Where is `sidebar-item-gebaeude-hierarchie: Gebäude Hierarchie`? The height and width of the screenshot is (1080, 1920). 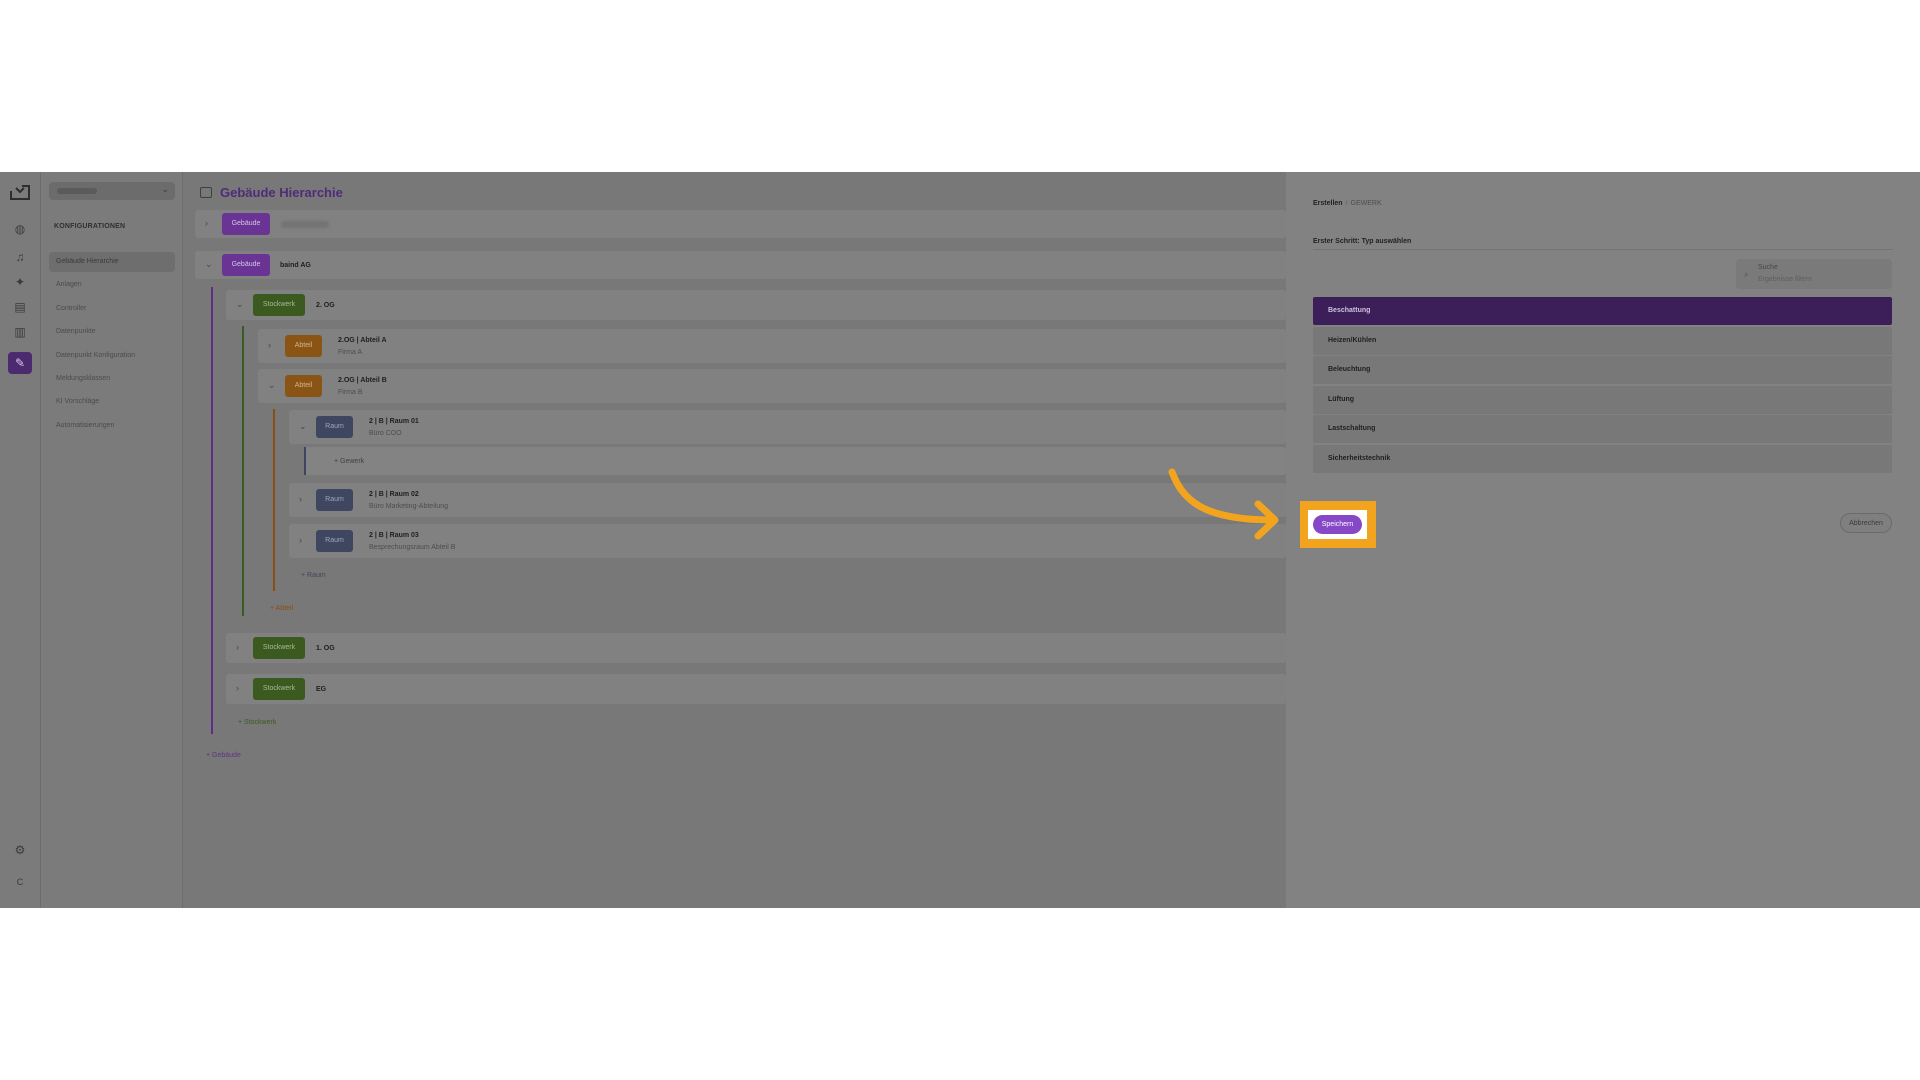
sidebar-item-gebaeude-hierarchie: Gebäude Hierarchie is located at coordinates (112, 262).